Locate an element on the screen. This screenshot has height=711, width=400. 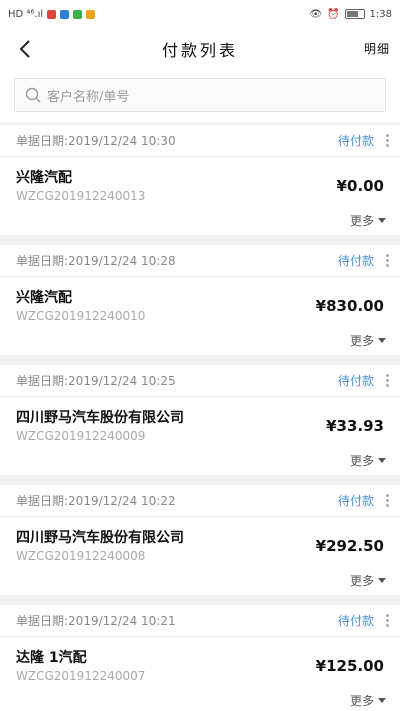
order-card-header: 单据日期:2019/12/24 10:25 待付款 is located at coordinates (200, 381).